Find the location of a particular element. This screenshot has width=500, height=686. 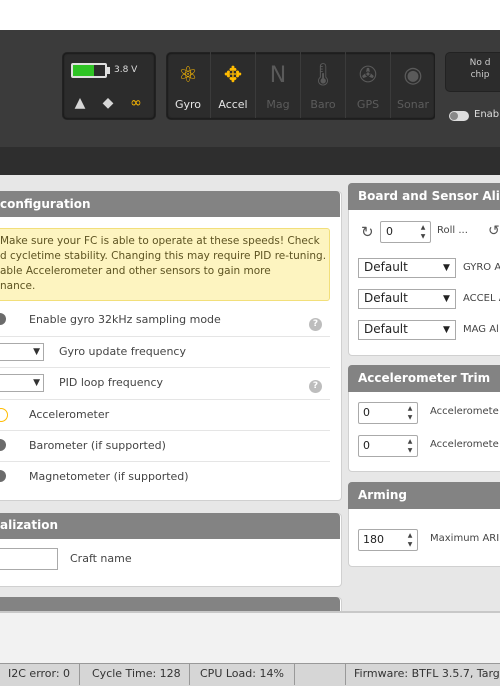

sensor-baro: 🌡 Baro is located at coordinates (323, 85).